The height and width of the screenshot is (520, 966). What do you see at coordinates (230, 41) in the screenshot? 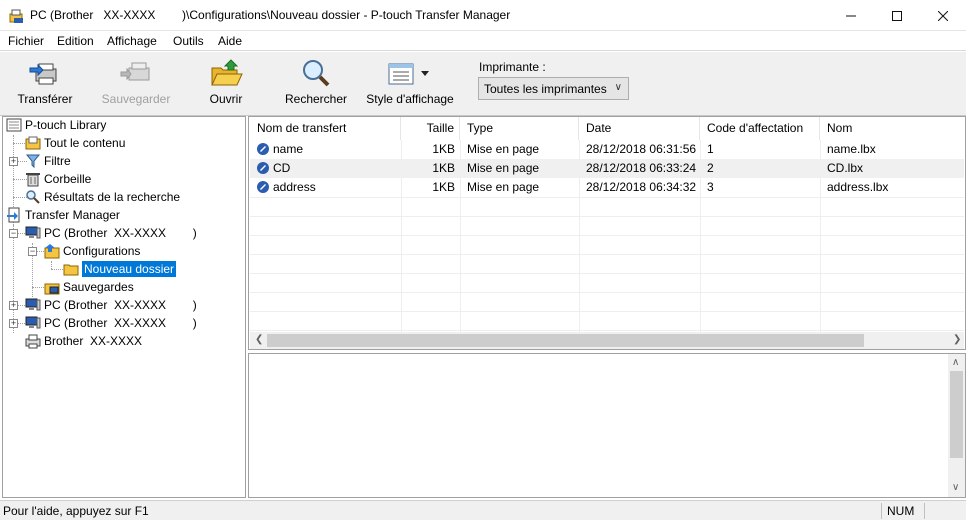
I see `menu-aide: Aide` at bounding box center [230, 41].